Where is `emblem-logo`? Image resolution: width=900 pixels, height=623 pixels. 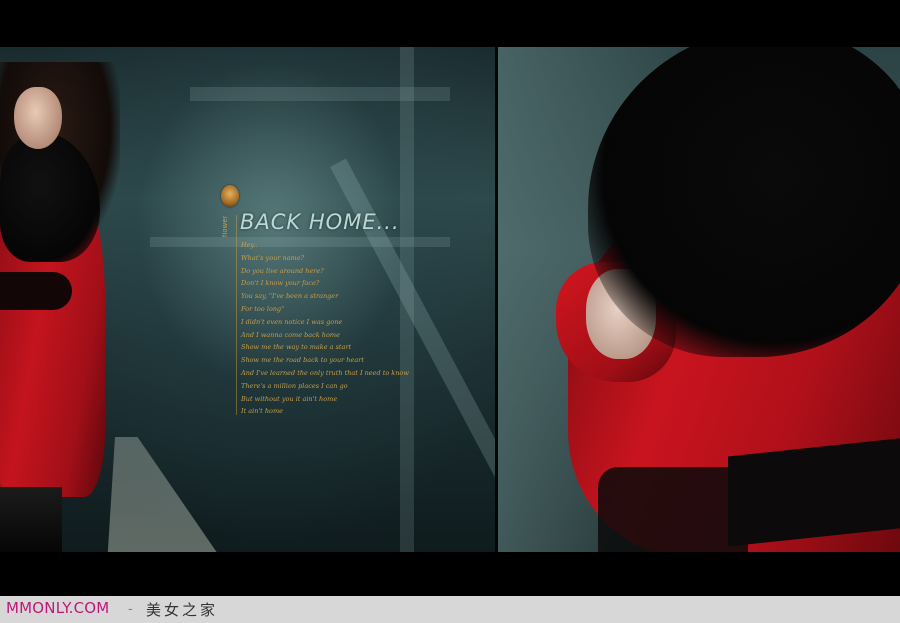
emblem-logo is located at coordinates (230, 196).